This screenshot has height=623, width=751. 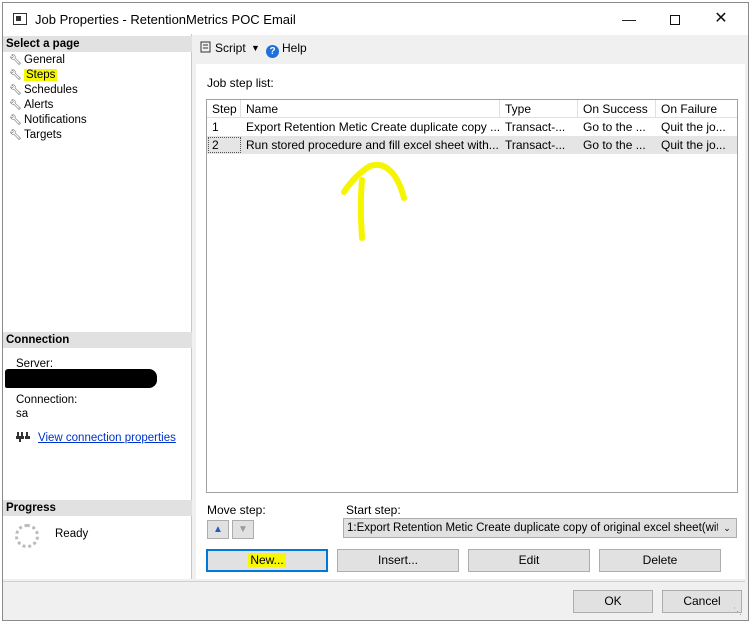 I want to click on column-header-step: Step, so click(x=224, y=109).